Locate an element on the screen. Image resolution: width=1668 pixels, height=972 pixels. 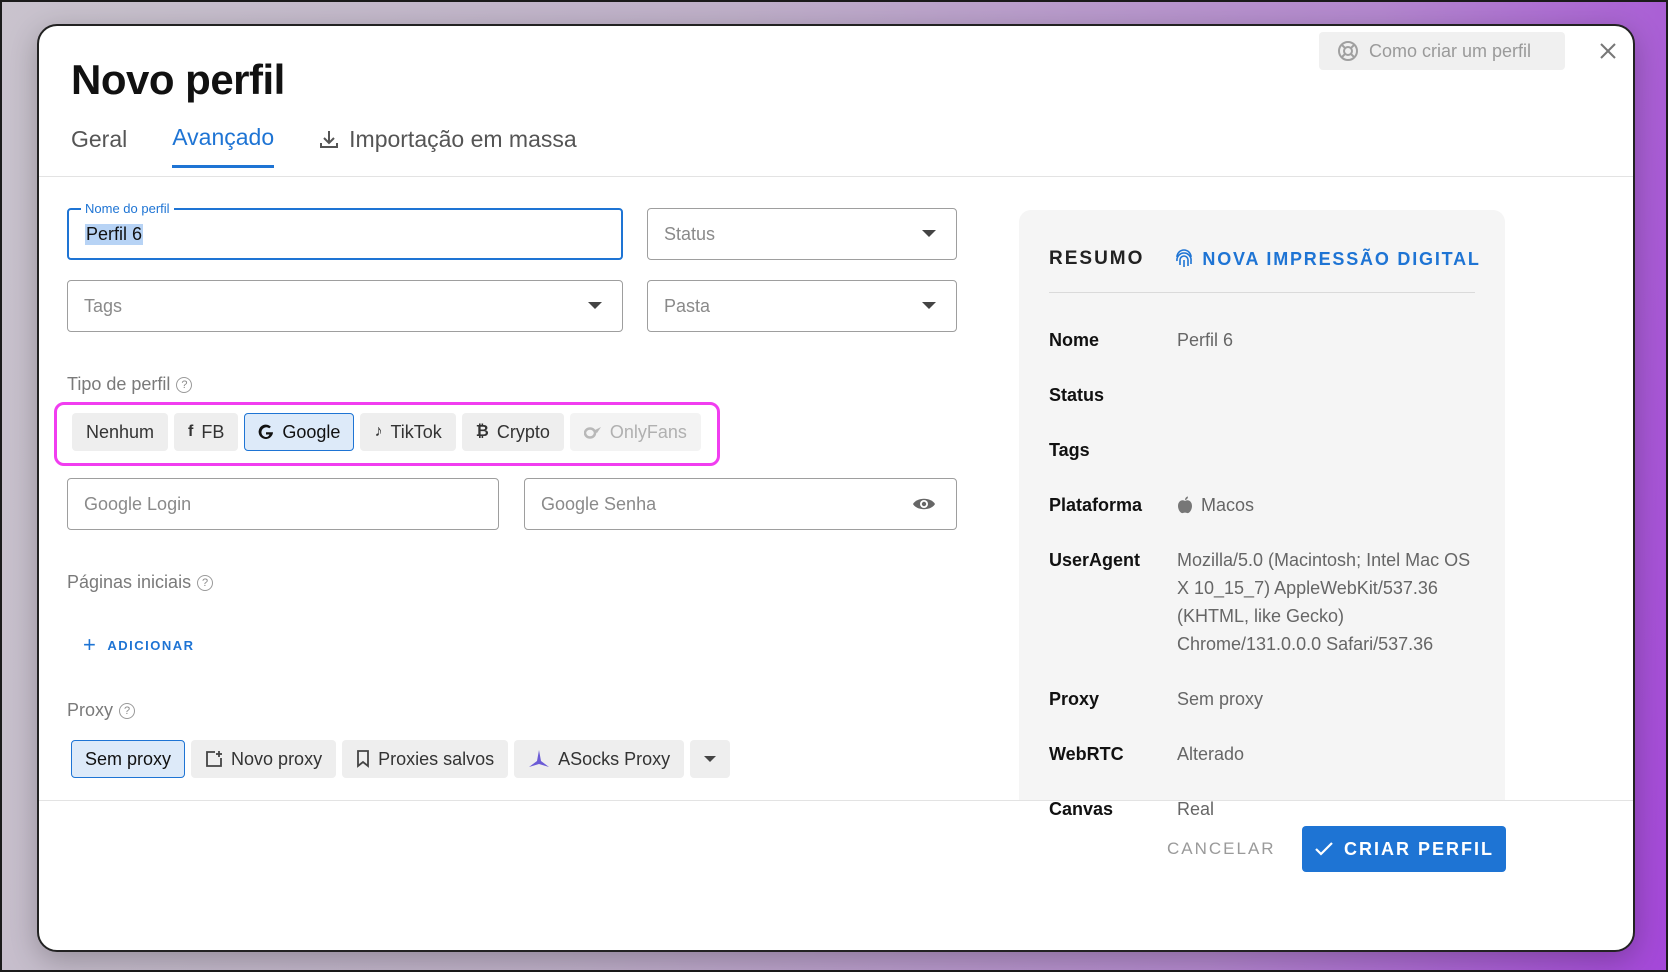
tabs-divider is located at coordinates (836, 176).